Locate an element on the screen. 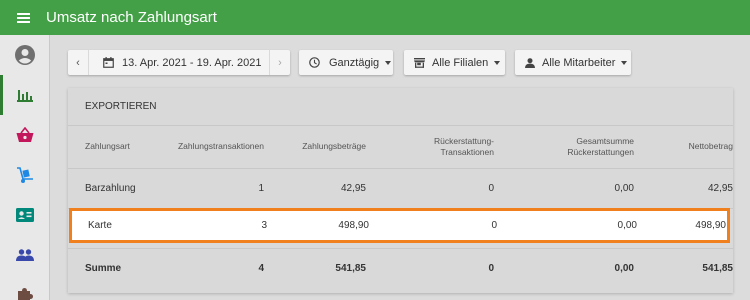  table-sum-row: Summe 4 541,85 0 0,00 541,85 is located at coordinates (400, 268).